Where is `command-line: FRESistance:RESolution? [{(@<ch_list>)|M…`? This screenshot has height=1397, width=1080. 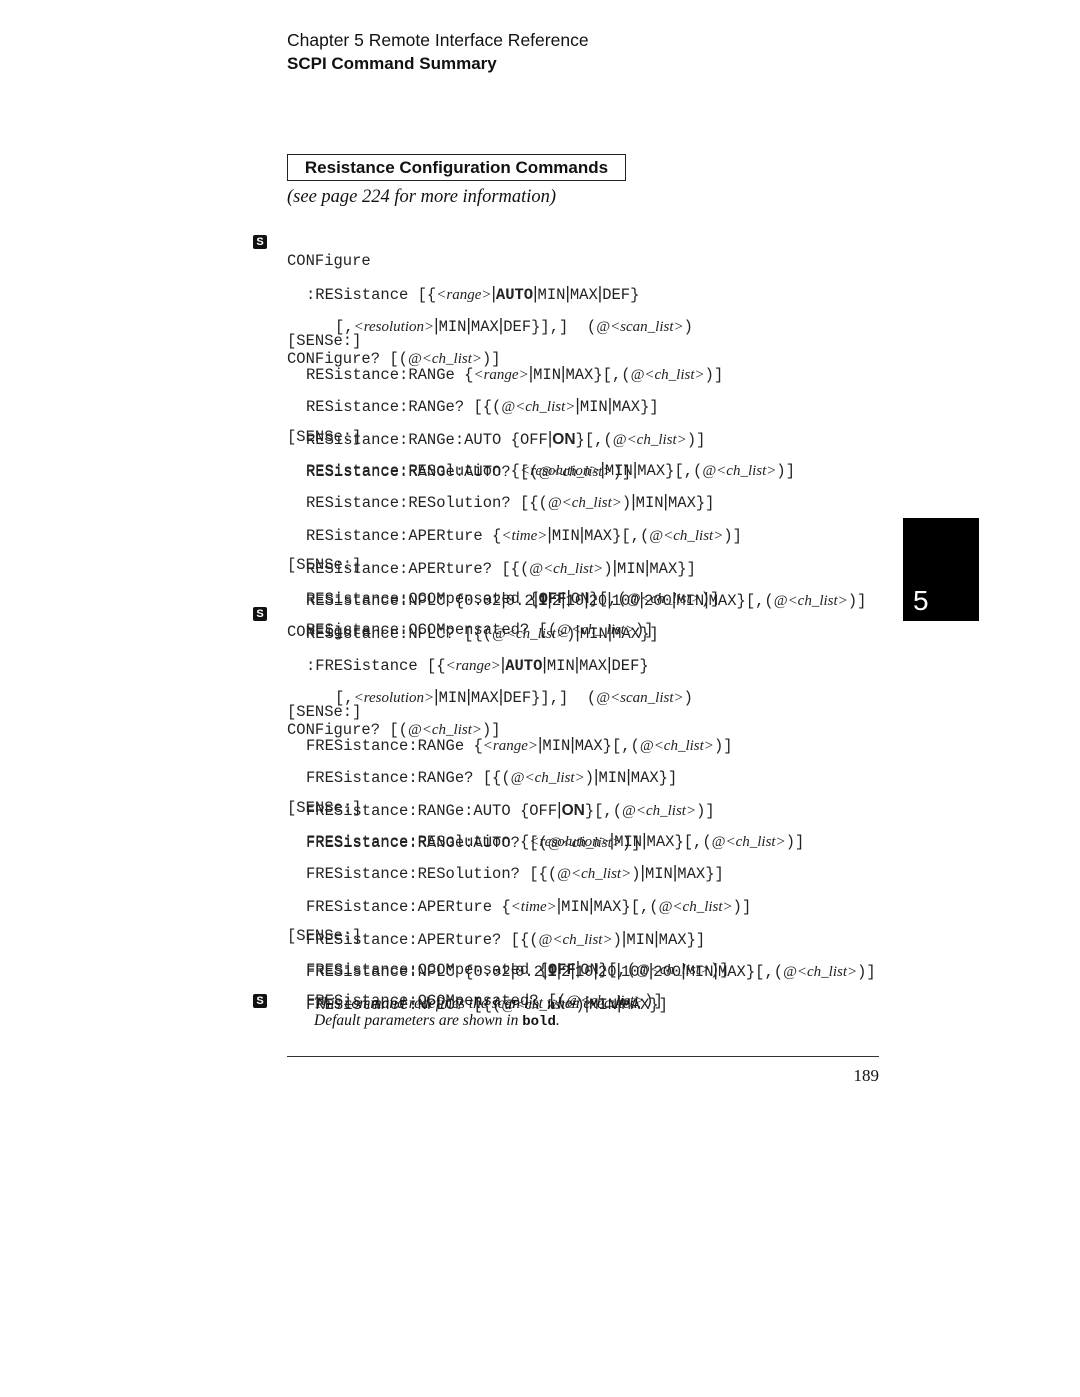
command-line: FRESistance:RESolution? [{(@<ch_list>)|M… is located at coordinates (515, 873).